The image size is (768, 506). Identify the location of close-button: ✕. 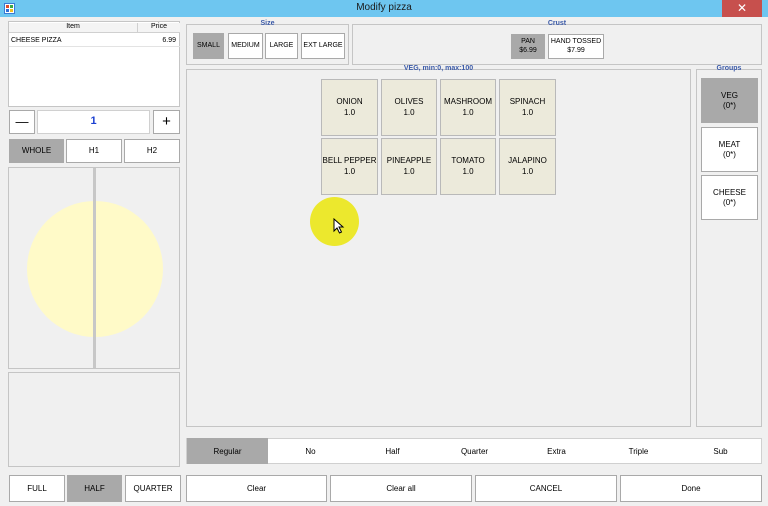
(742, 8).